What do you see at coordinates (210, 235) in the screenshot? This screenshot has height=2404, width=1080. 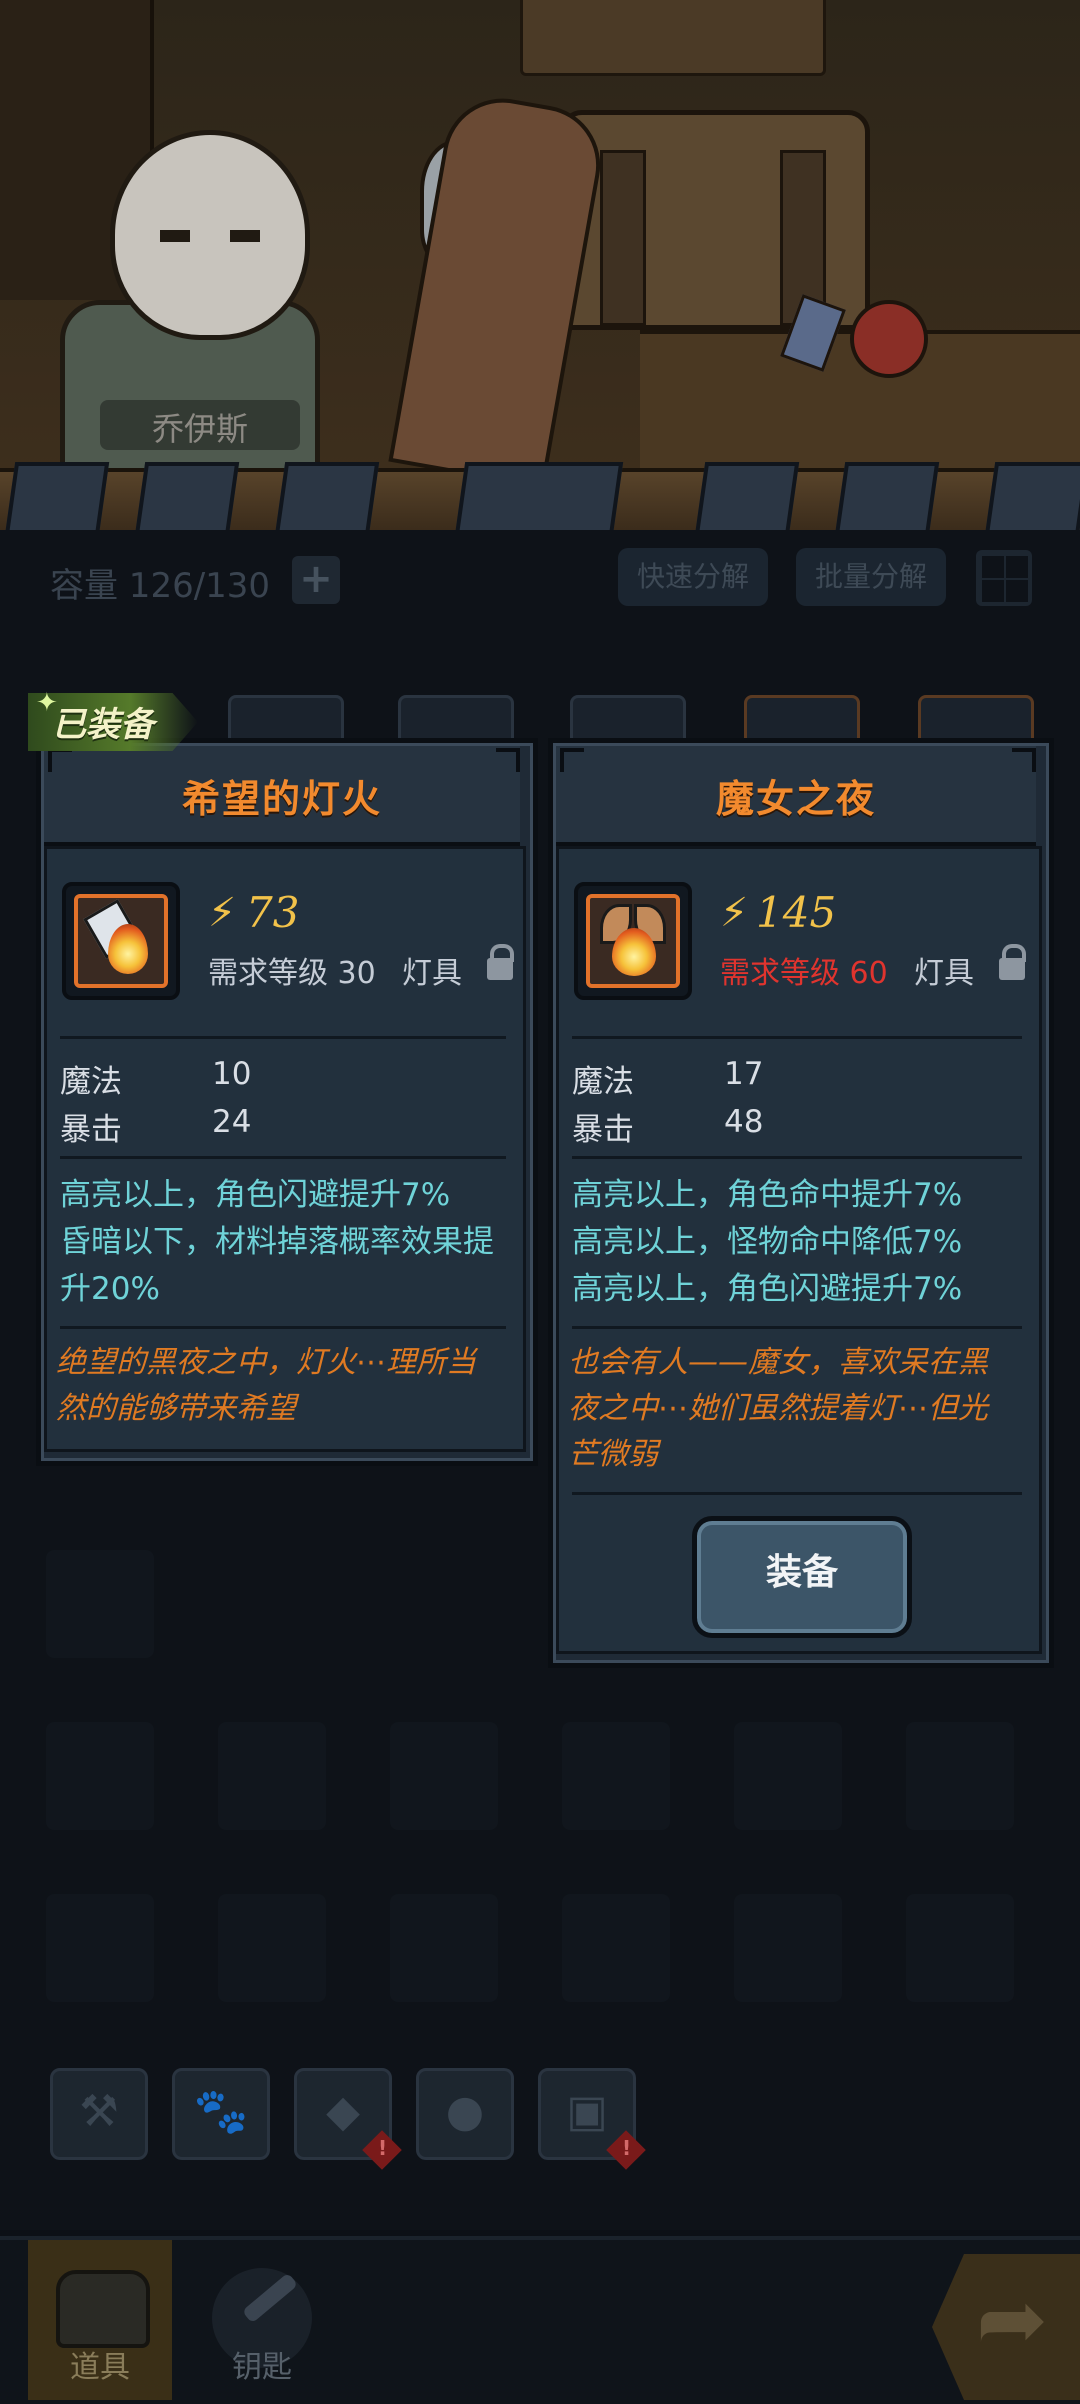 I see `character-head` at bounding box center [210, 235].